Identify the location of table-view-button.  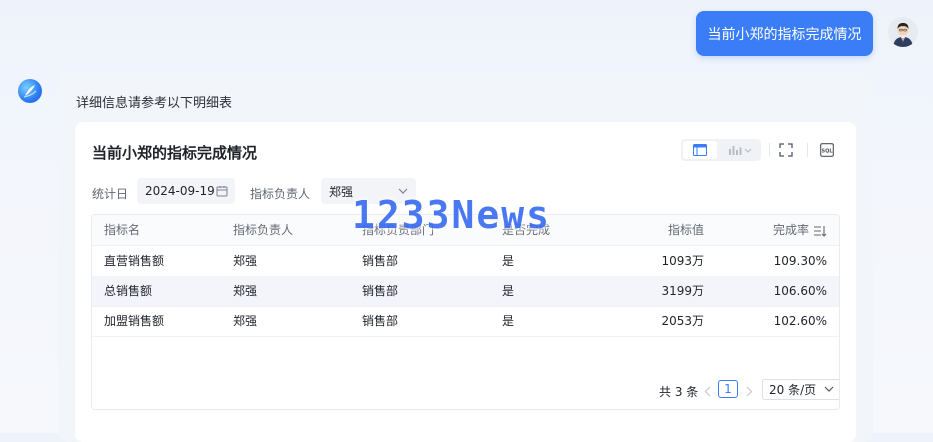
(700, 150).